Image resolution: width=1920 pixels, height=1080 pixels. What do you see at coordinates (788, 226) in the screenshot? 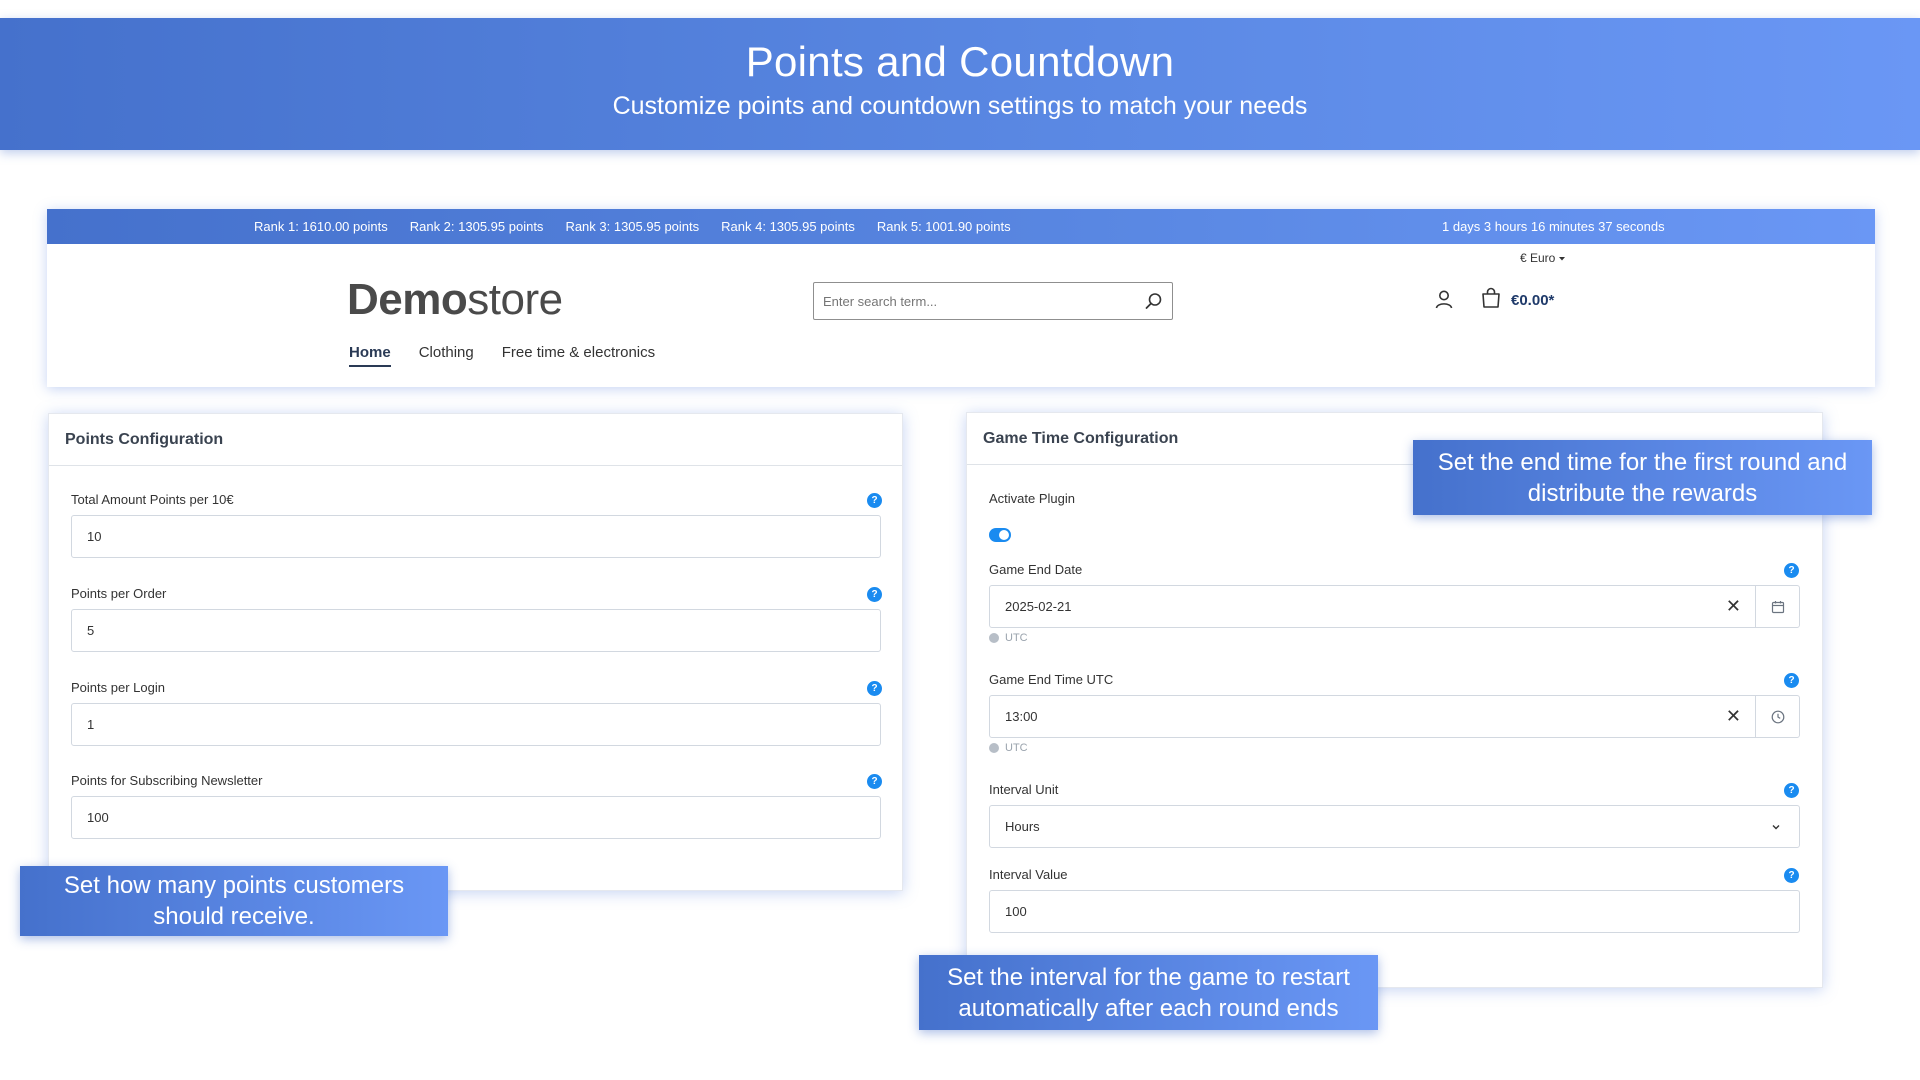
I see `rank-item: Rank 4: 1305.95 points` at bounding box center [788, 226].